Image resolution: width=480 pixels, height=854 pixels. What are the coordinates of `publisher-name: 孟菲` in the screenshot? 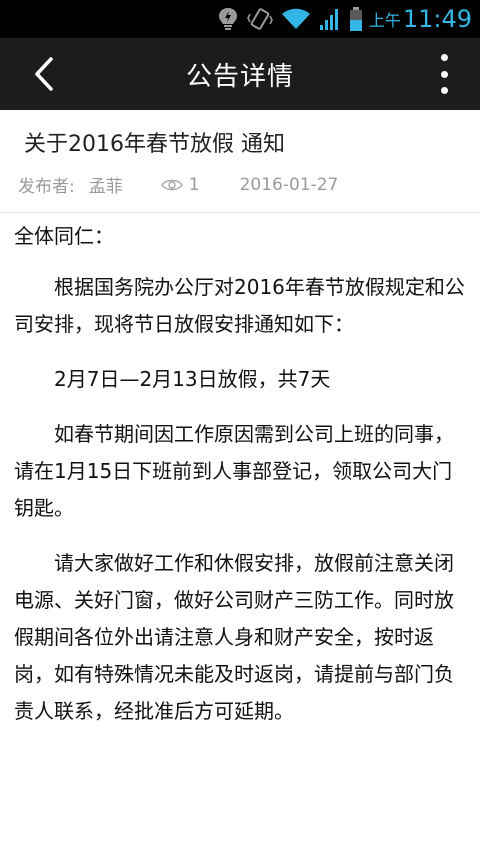 It's located at (105, 187).